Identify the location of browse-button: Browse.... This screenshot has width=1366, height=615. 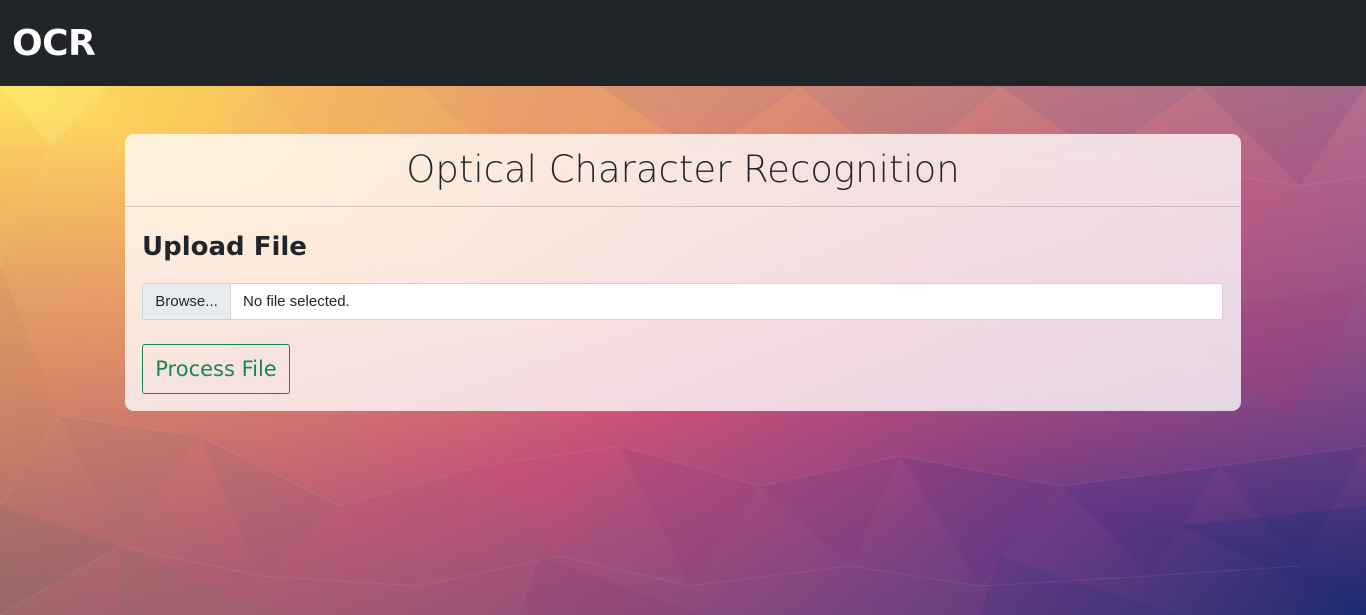
(187, 301).